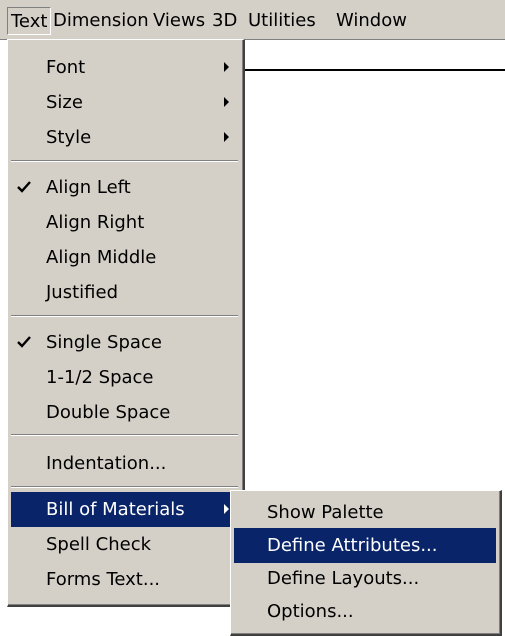 This screenshot has height=636, width=505. What do you see at coordinates (101, 21) in the screenshot?
I see `menu-dimension: Dimension` at bounding box center [101, 21].